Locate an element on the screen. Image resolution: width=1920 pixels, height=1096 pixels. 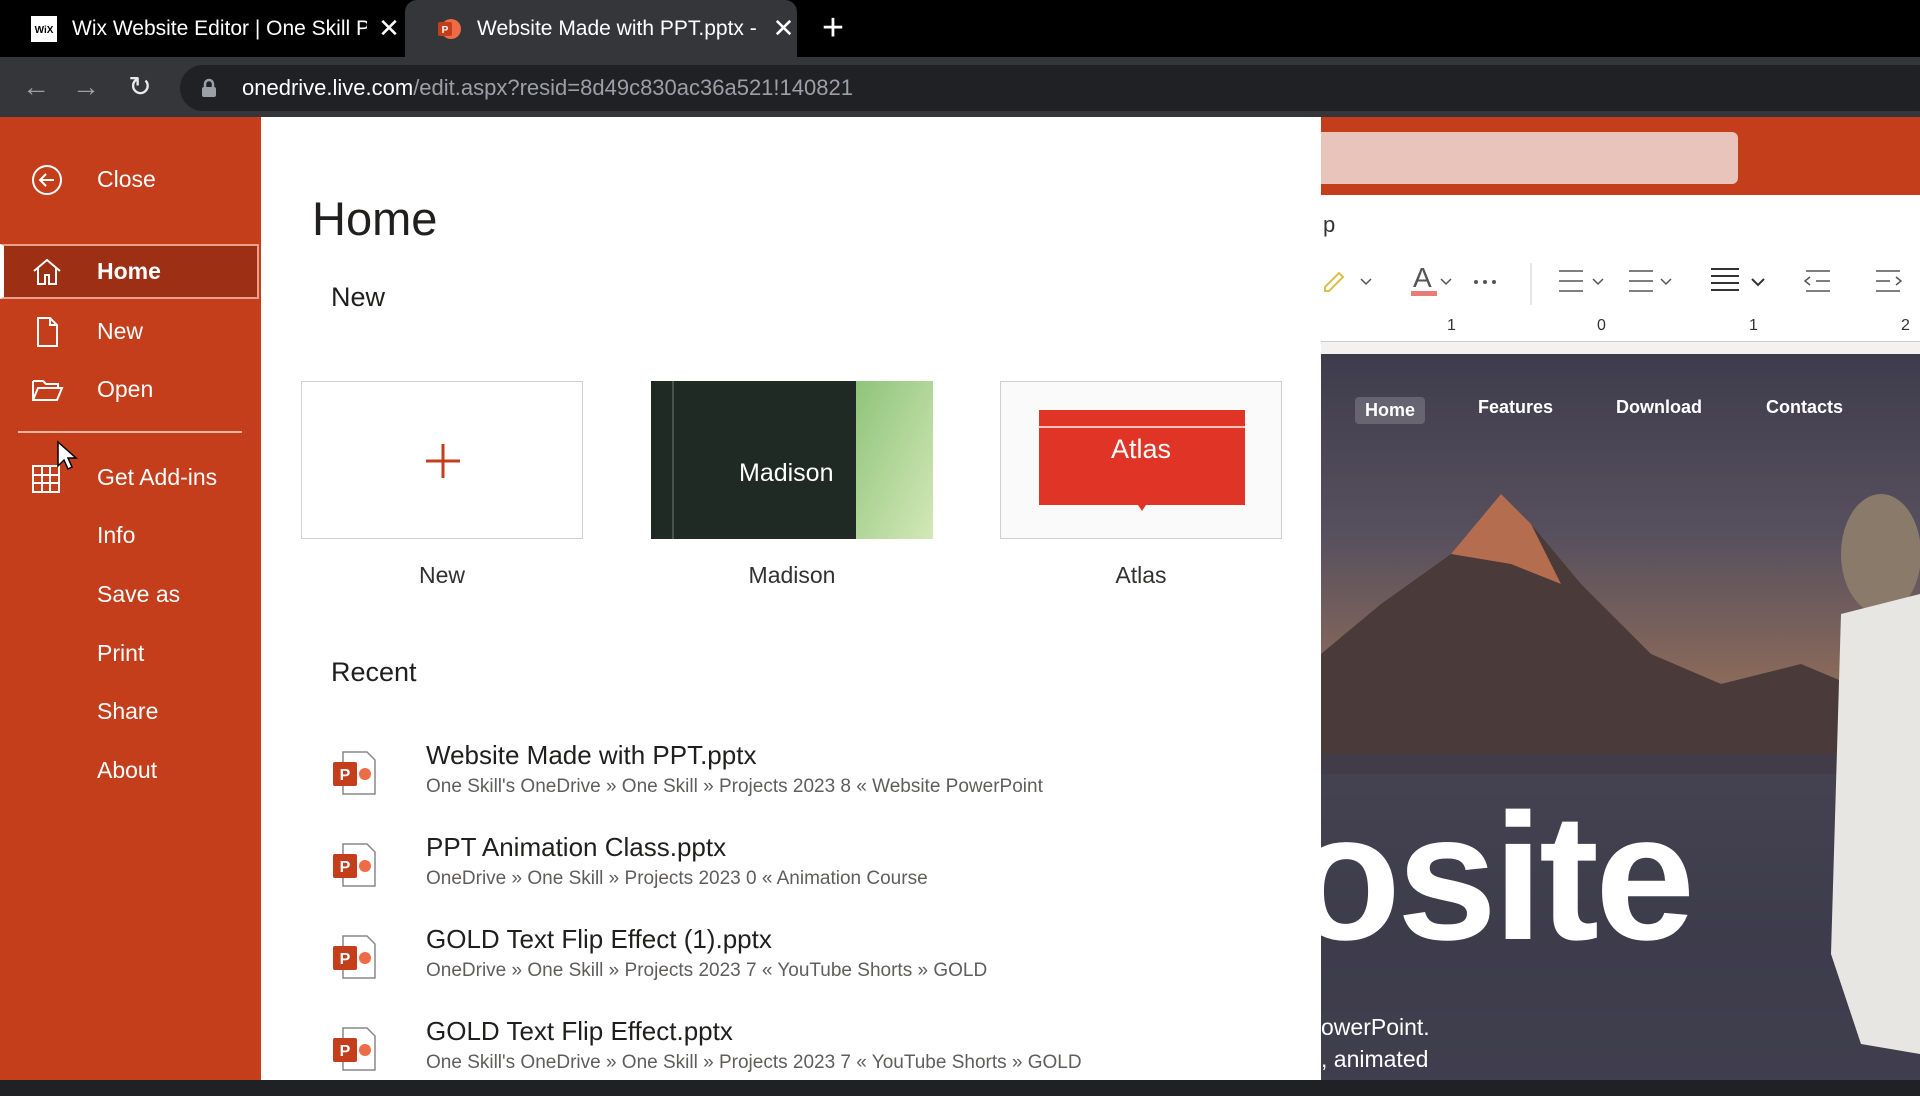
sidebar-item-info: Info is located at coordinates (130, 535).